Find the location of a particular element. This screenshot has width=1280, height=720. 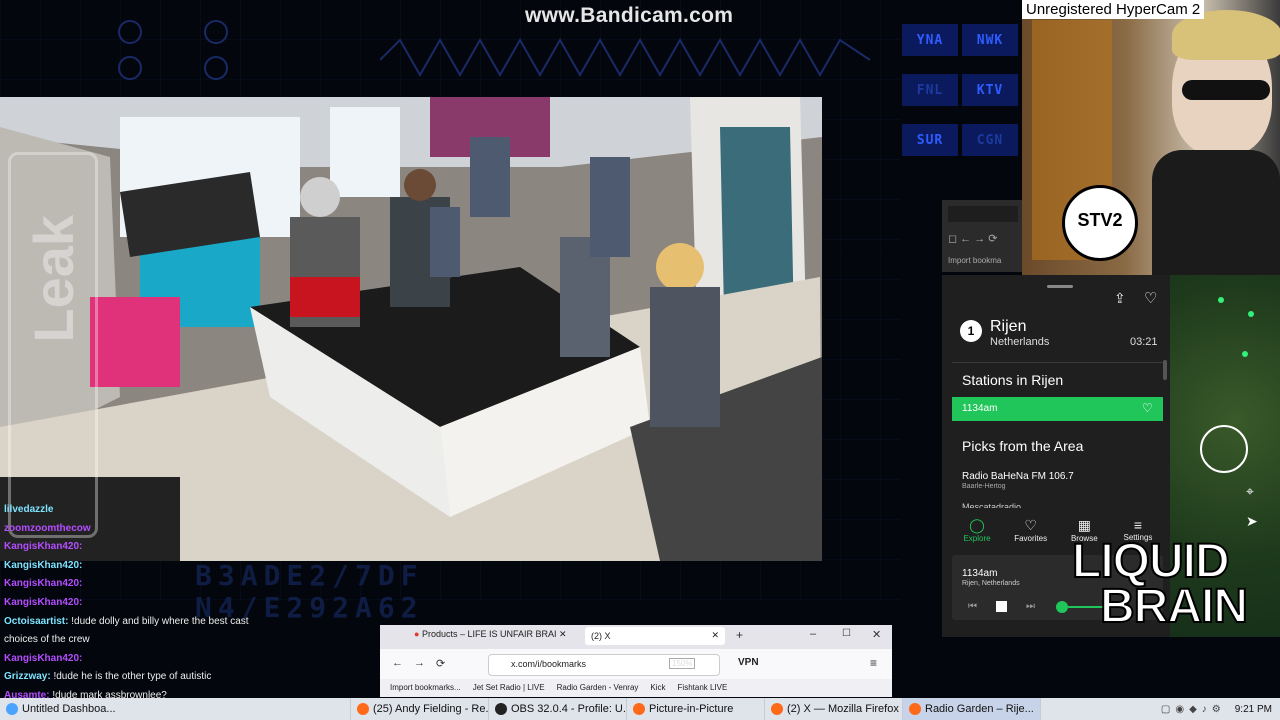

bookmark-import: Import bookma is located at coordinates (974, 260).